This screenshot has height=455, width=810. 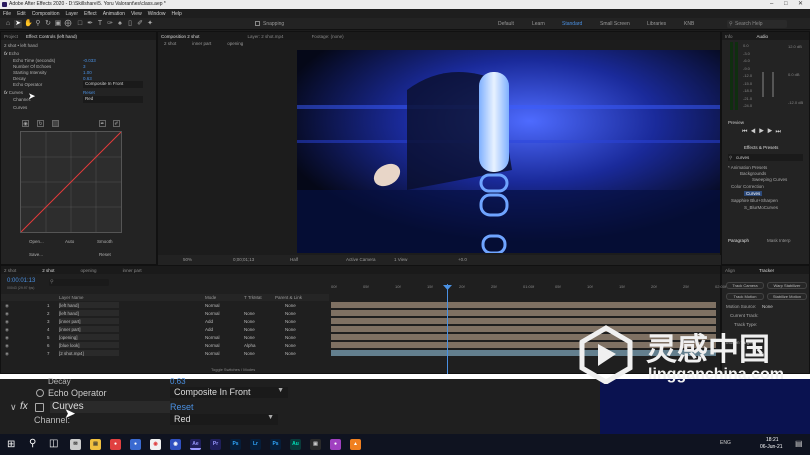 What do you see at coordinates (58, 24) in the screenshot?
I see `camera-tool-icon: ▣` at bounding box center [58, 24].